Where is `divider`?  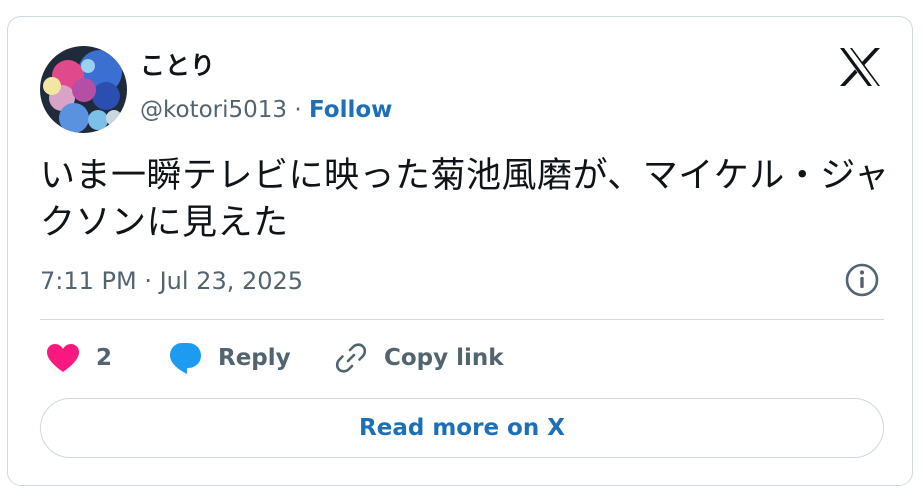
divider is located at coordinates (462, 319).